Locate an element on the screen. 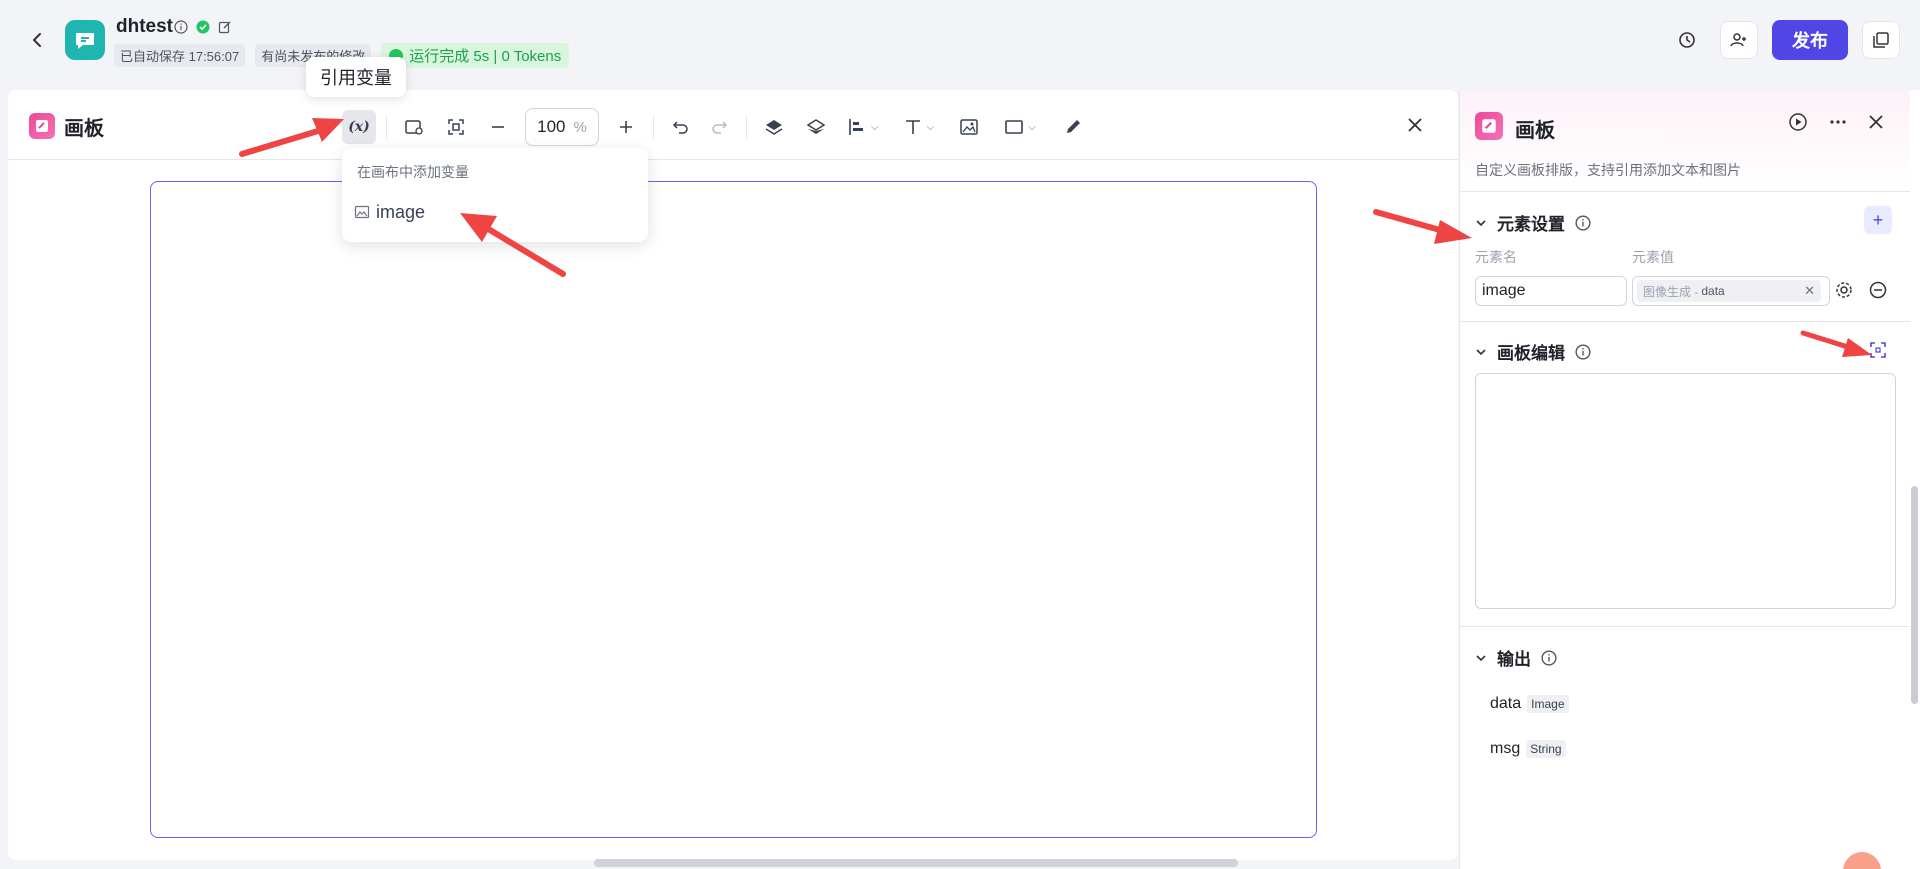  bring-front-icon is located at coordinates (774, 127).